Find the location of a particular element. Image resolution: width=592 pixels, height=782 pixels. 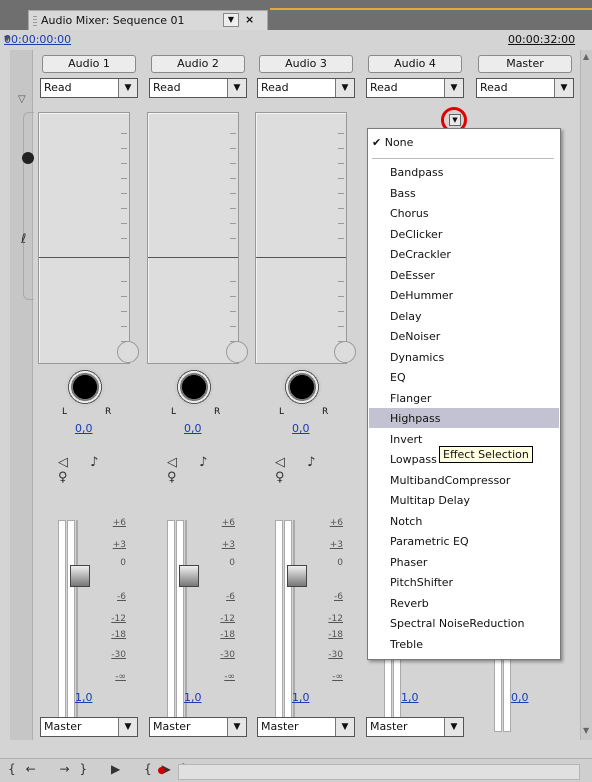

menu-item: DeNoiser is located at coordinates (415, 337).